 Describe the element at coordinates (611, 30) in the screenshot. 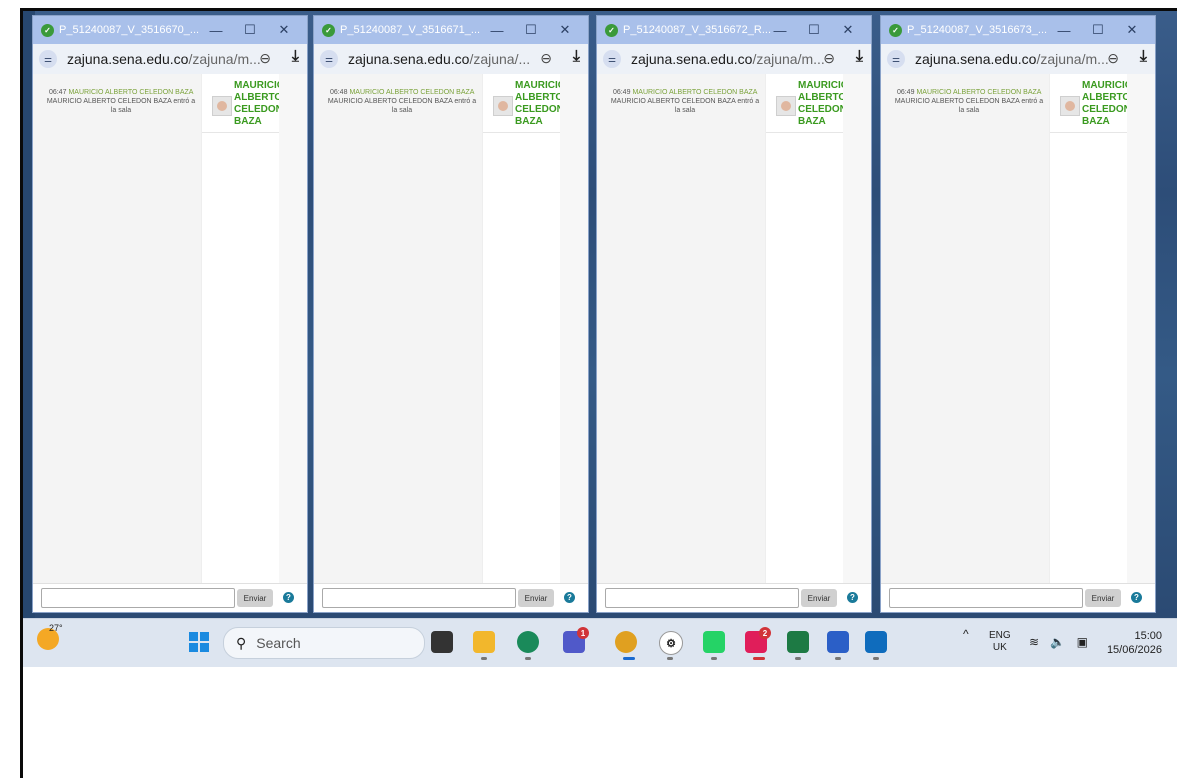

I see `site-favicon-icon: ✓` at that location.